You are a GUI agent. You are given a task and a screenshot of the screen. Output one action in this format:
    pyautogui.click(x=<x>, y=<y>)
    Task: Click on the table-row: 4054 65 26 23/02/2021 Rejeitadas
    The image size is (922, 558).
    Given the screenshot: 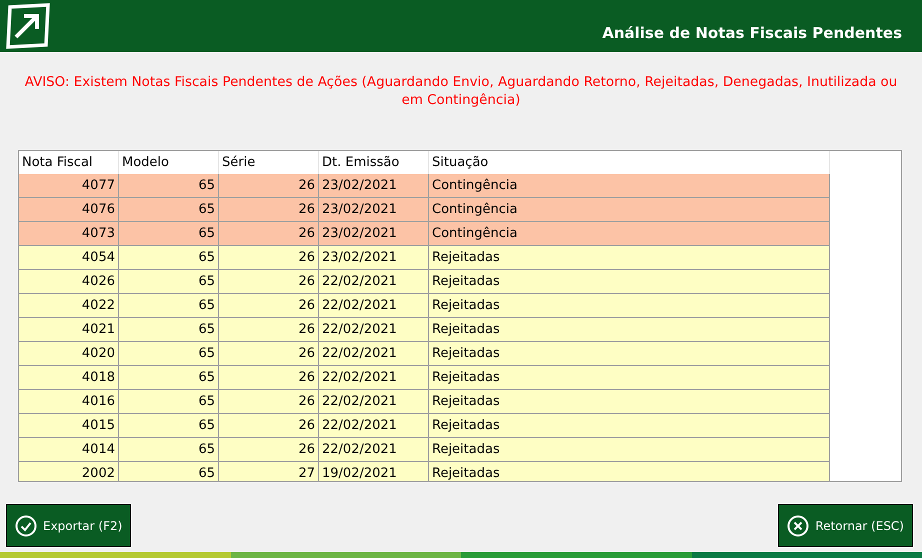 What is the action you would take?
    pyautogui.click(x=424, y=258)
    